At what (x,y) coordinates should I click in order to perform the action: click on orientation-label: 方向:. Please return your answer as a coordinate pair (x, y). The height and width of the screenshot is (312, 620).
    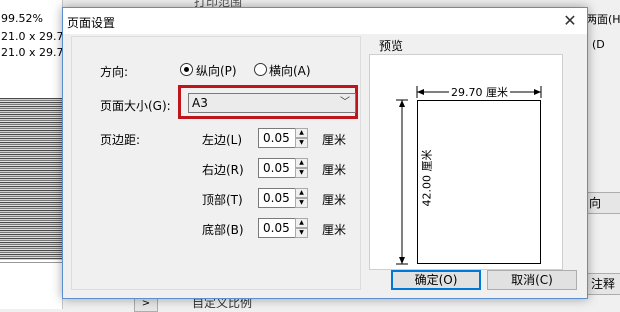
    Looking at the image, I should click on (114, 72).